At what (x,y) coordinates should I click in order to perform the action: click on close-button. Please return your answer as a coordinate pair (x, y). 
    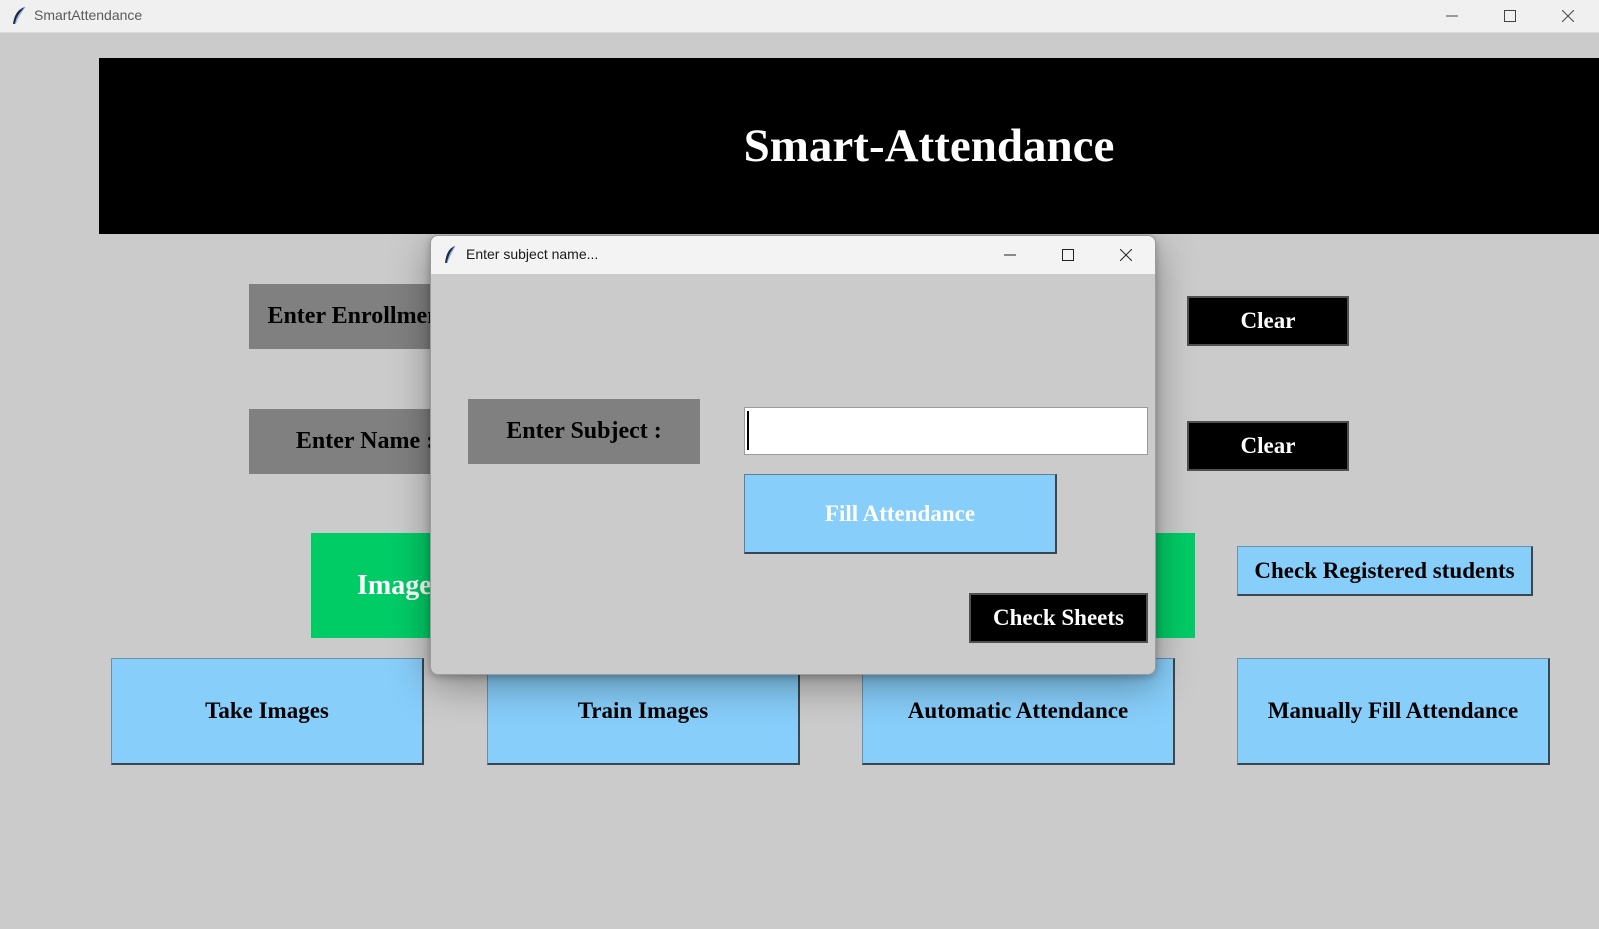
    Looking at the image, I should click on (1568, 16).